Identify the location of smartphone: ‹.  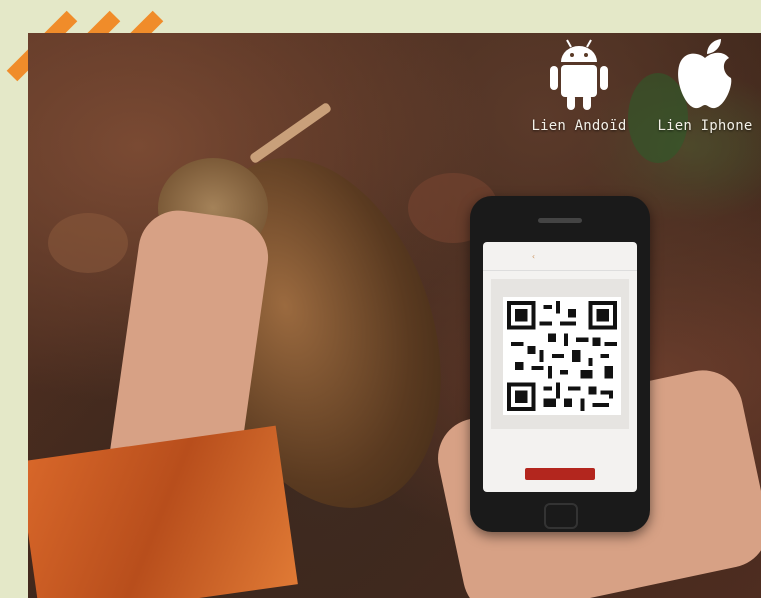
(560, 364).